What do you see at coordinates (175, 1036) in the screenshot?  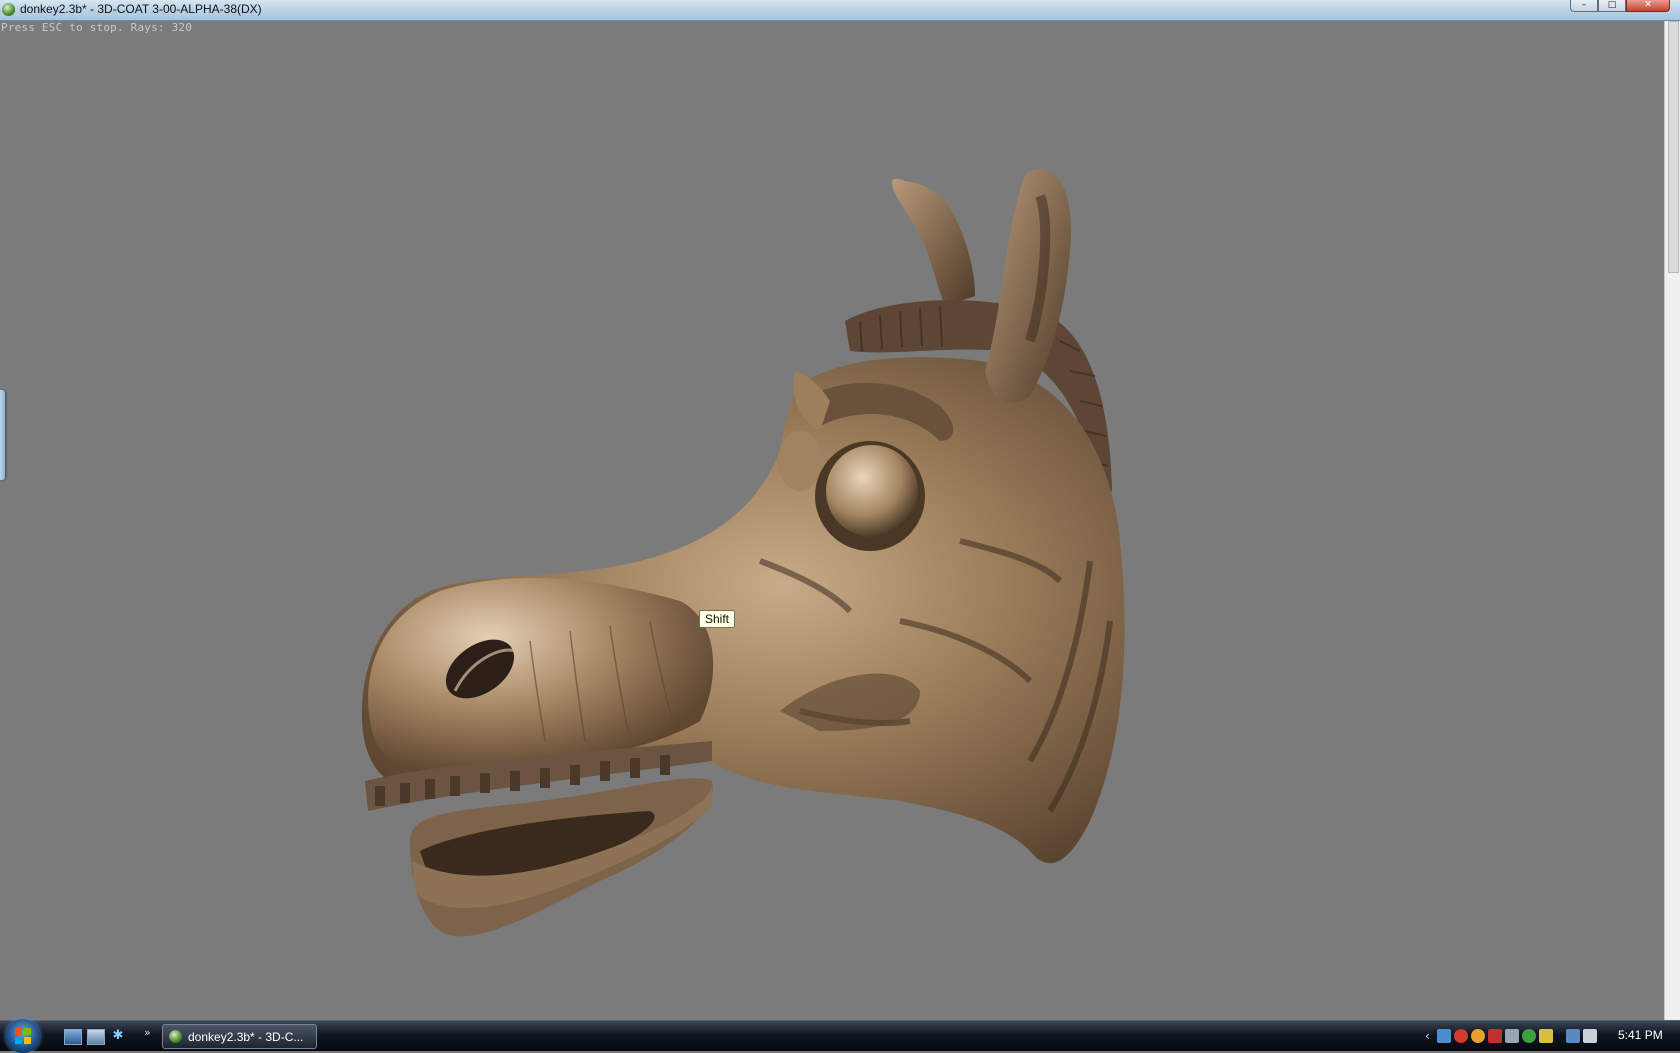 I see `3dcoat-icon` at bounding box center [175, 1036].